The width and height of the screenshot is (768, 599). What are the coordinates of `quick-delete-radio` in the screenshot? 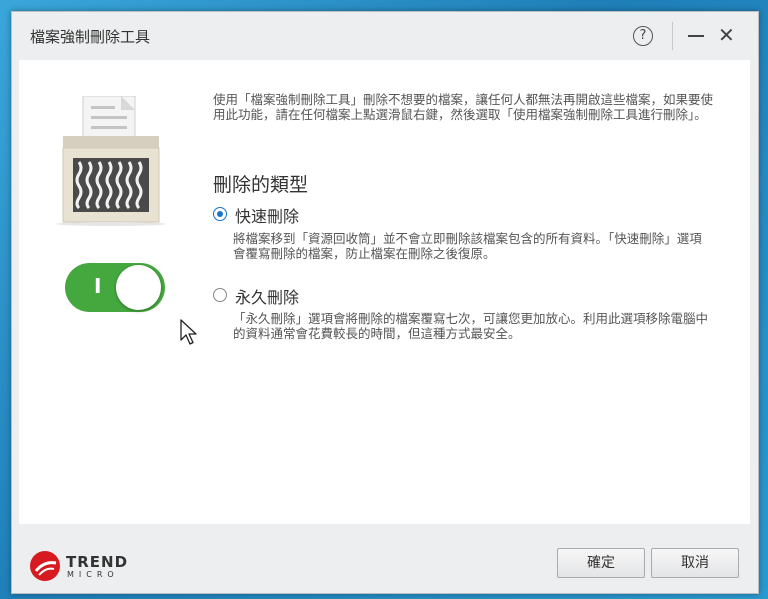 It's located at (220, 214).